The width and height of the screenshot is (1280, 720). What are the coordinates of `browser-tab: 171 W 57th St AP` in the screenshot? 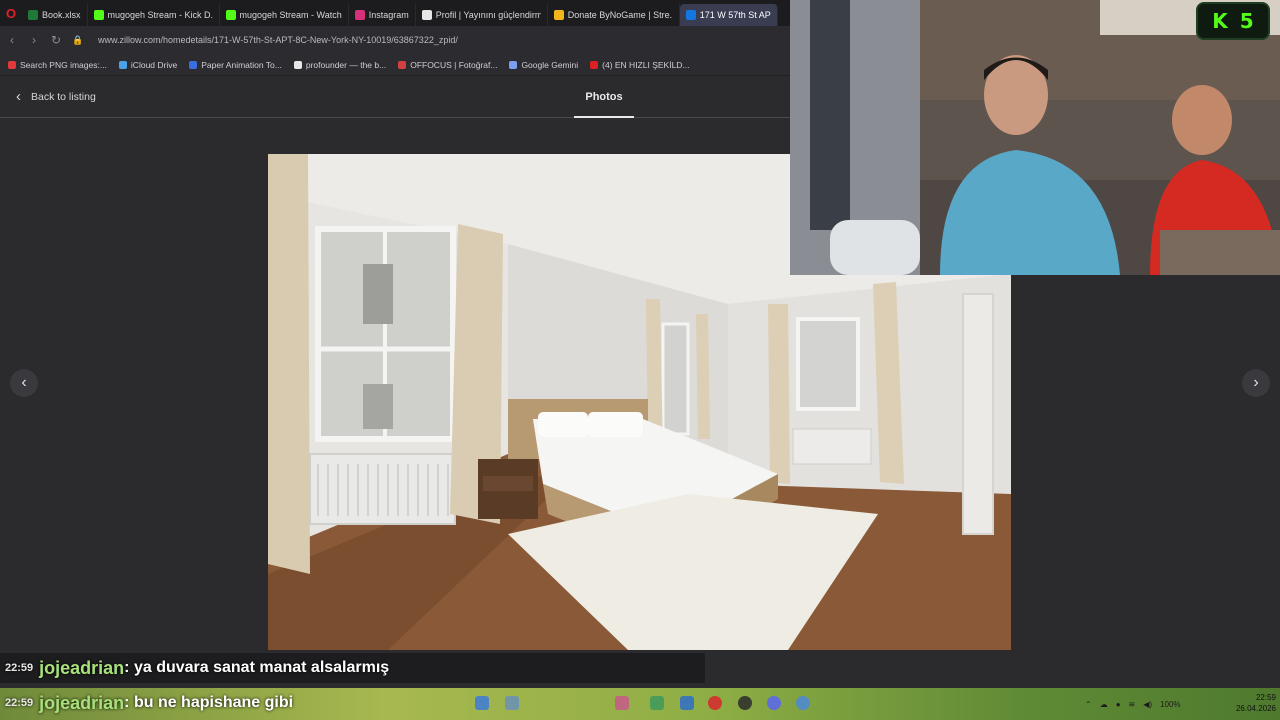 It's located at (728, 15).